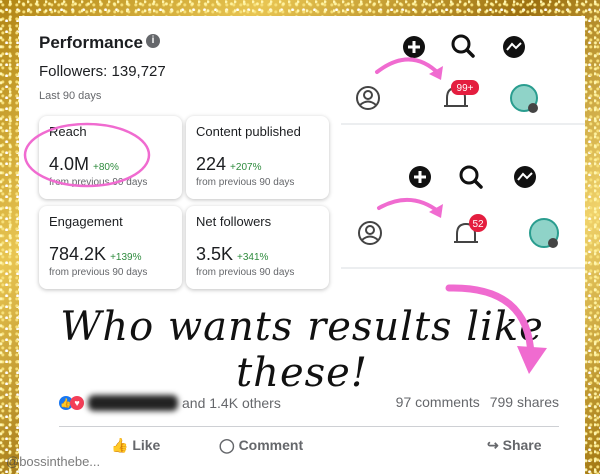 Image resolution: width=600 pixels, height=474 pixels. I want to click on share-button: ↪ Share, so click(514, 445).